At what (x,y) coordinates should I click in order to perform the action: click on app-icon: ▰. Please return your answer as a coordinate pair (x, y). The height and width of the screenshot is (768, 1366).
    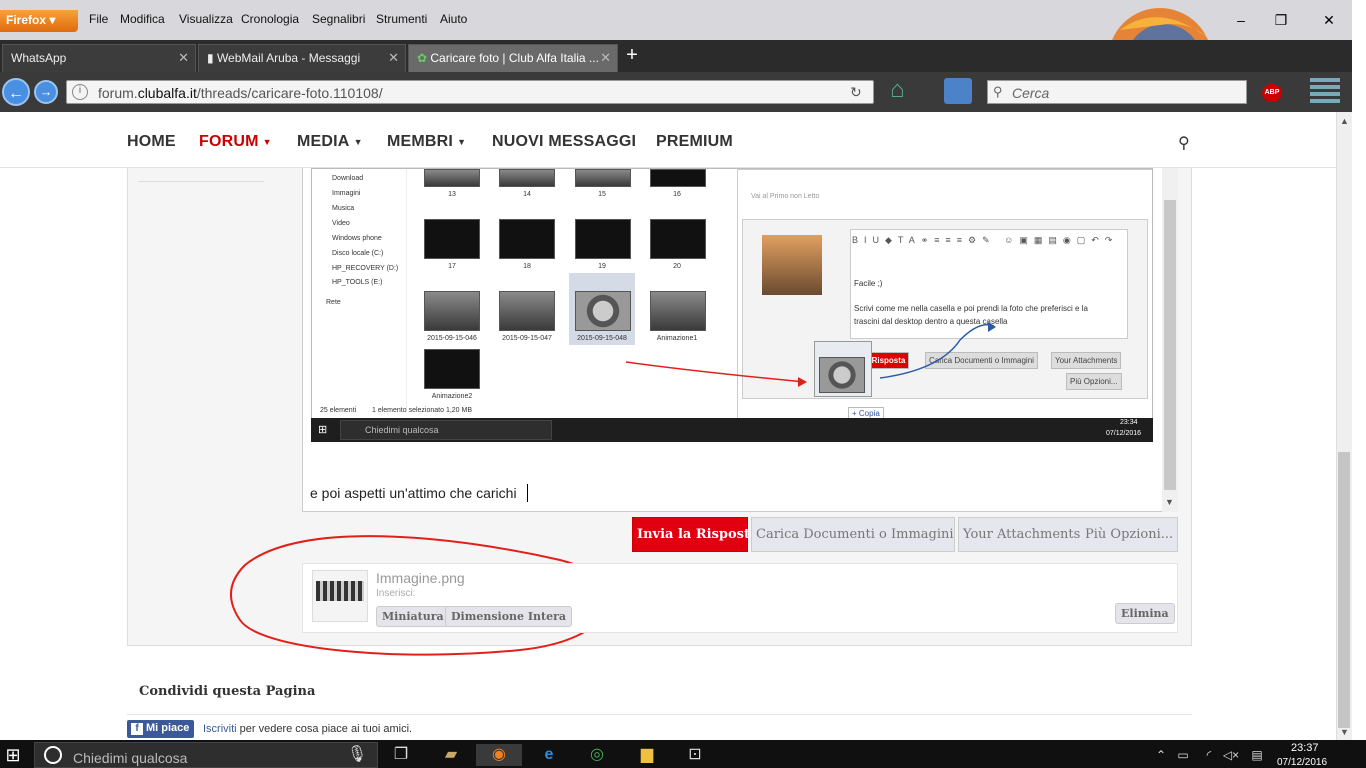
    Looking at the image, I should click on (451, 755).